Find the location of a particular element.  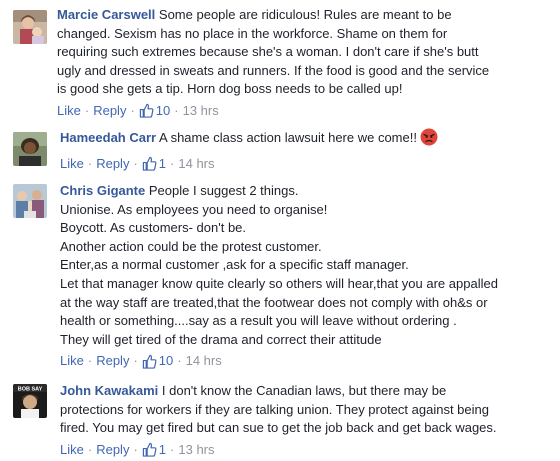

comment-author: John Kawakami is located at coordinates (109, 390).